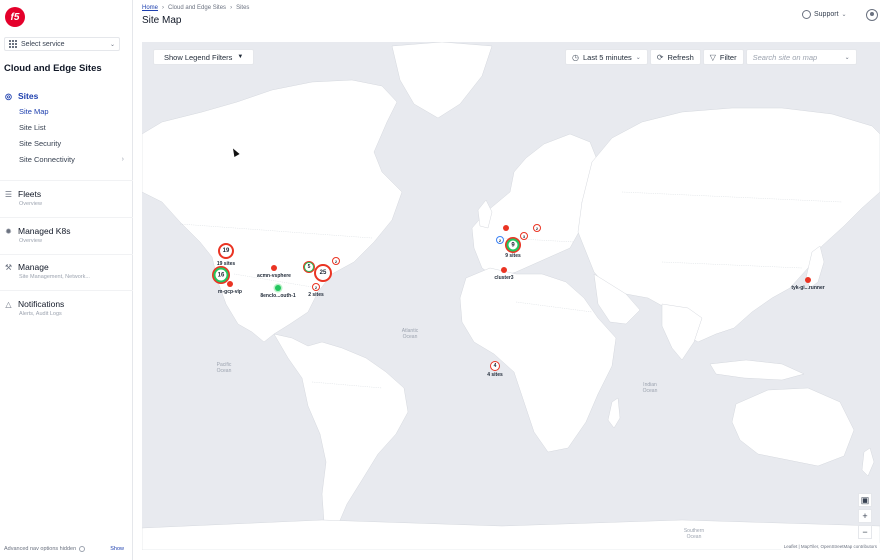 The height and width of the screenshot is (560, 896). What do you see at coordinates (865, 516) in the screenshot?
I see `zoom-in-button: +` at bounding box center [865, 516].